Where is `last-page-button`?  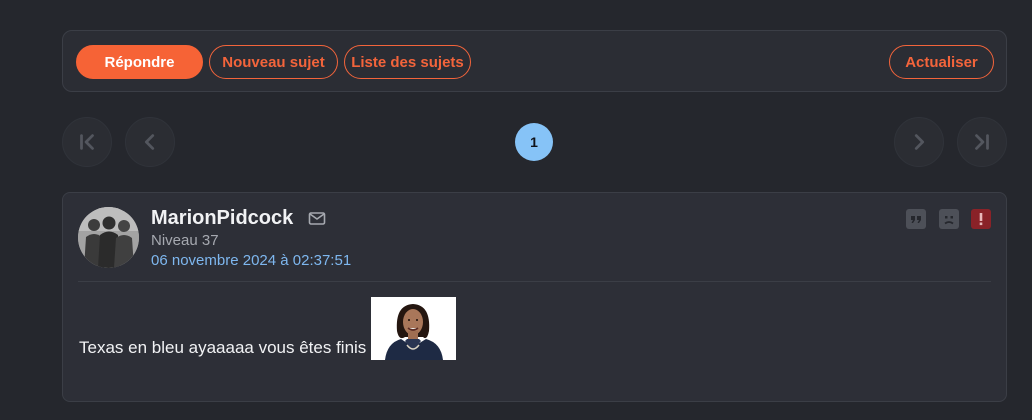 last-page-button is located at coordinates (982, 142).